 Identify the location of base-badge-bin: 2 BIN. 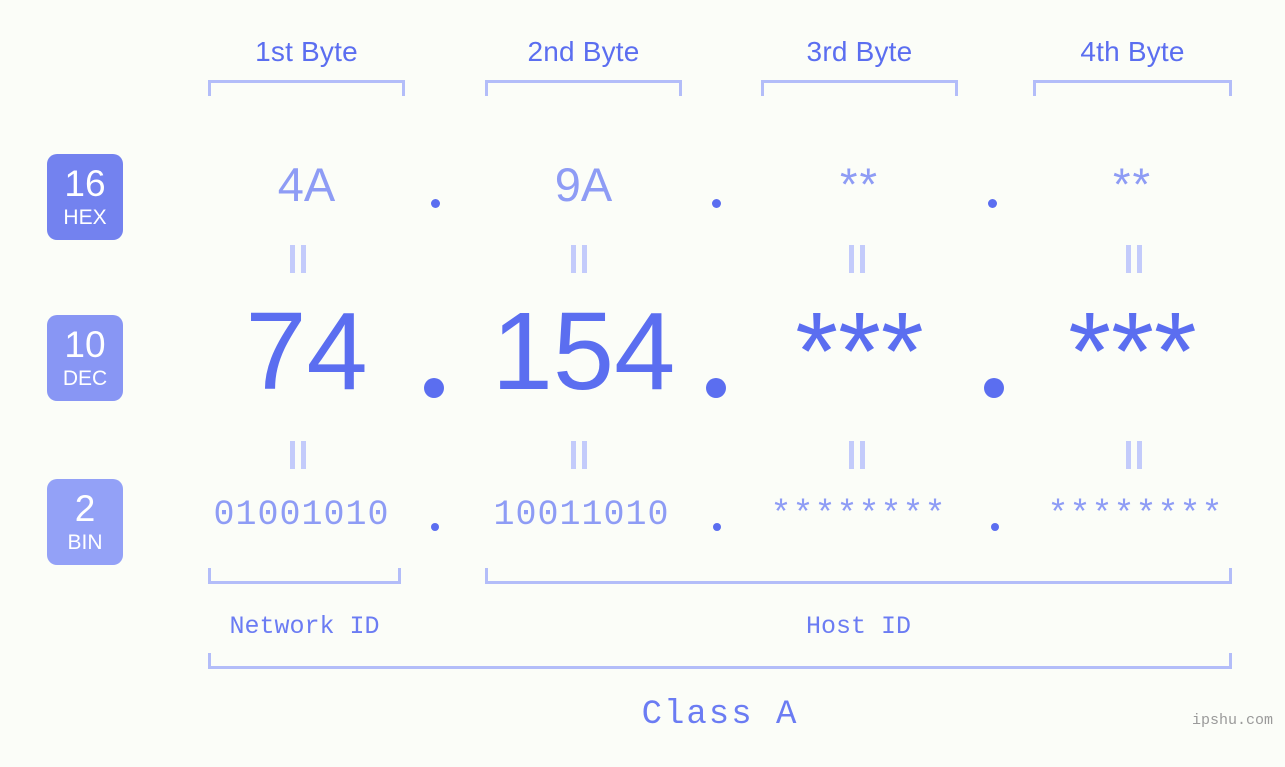
(85, 522).